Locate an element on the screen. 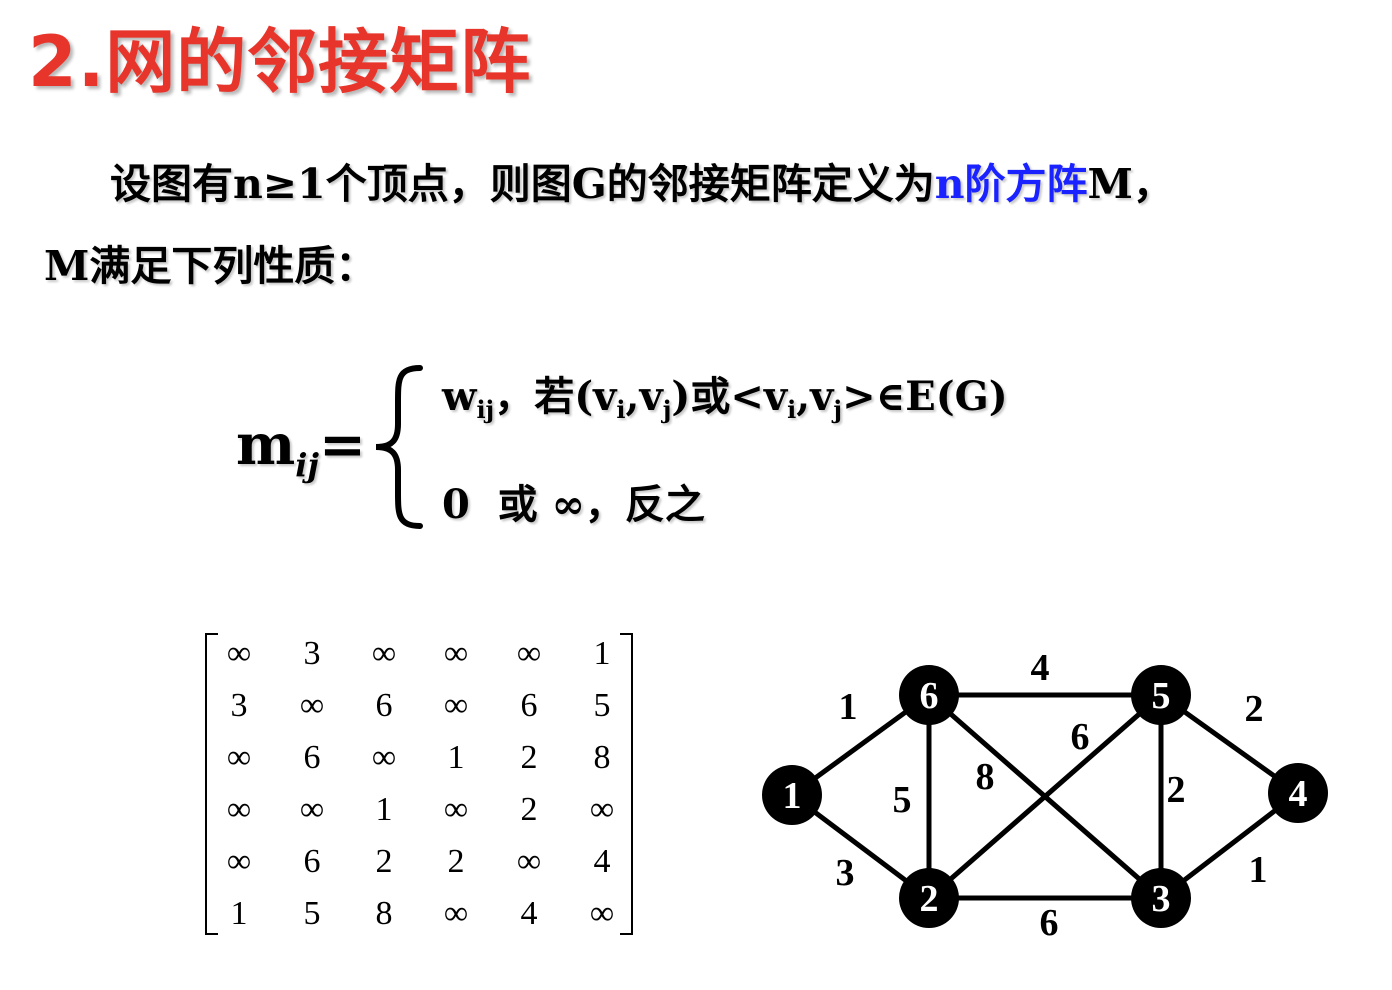 Image resolution: width=1392 pixels, height=990 pixels. node-label: 4 is located at coordinates (1298, 794).